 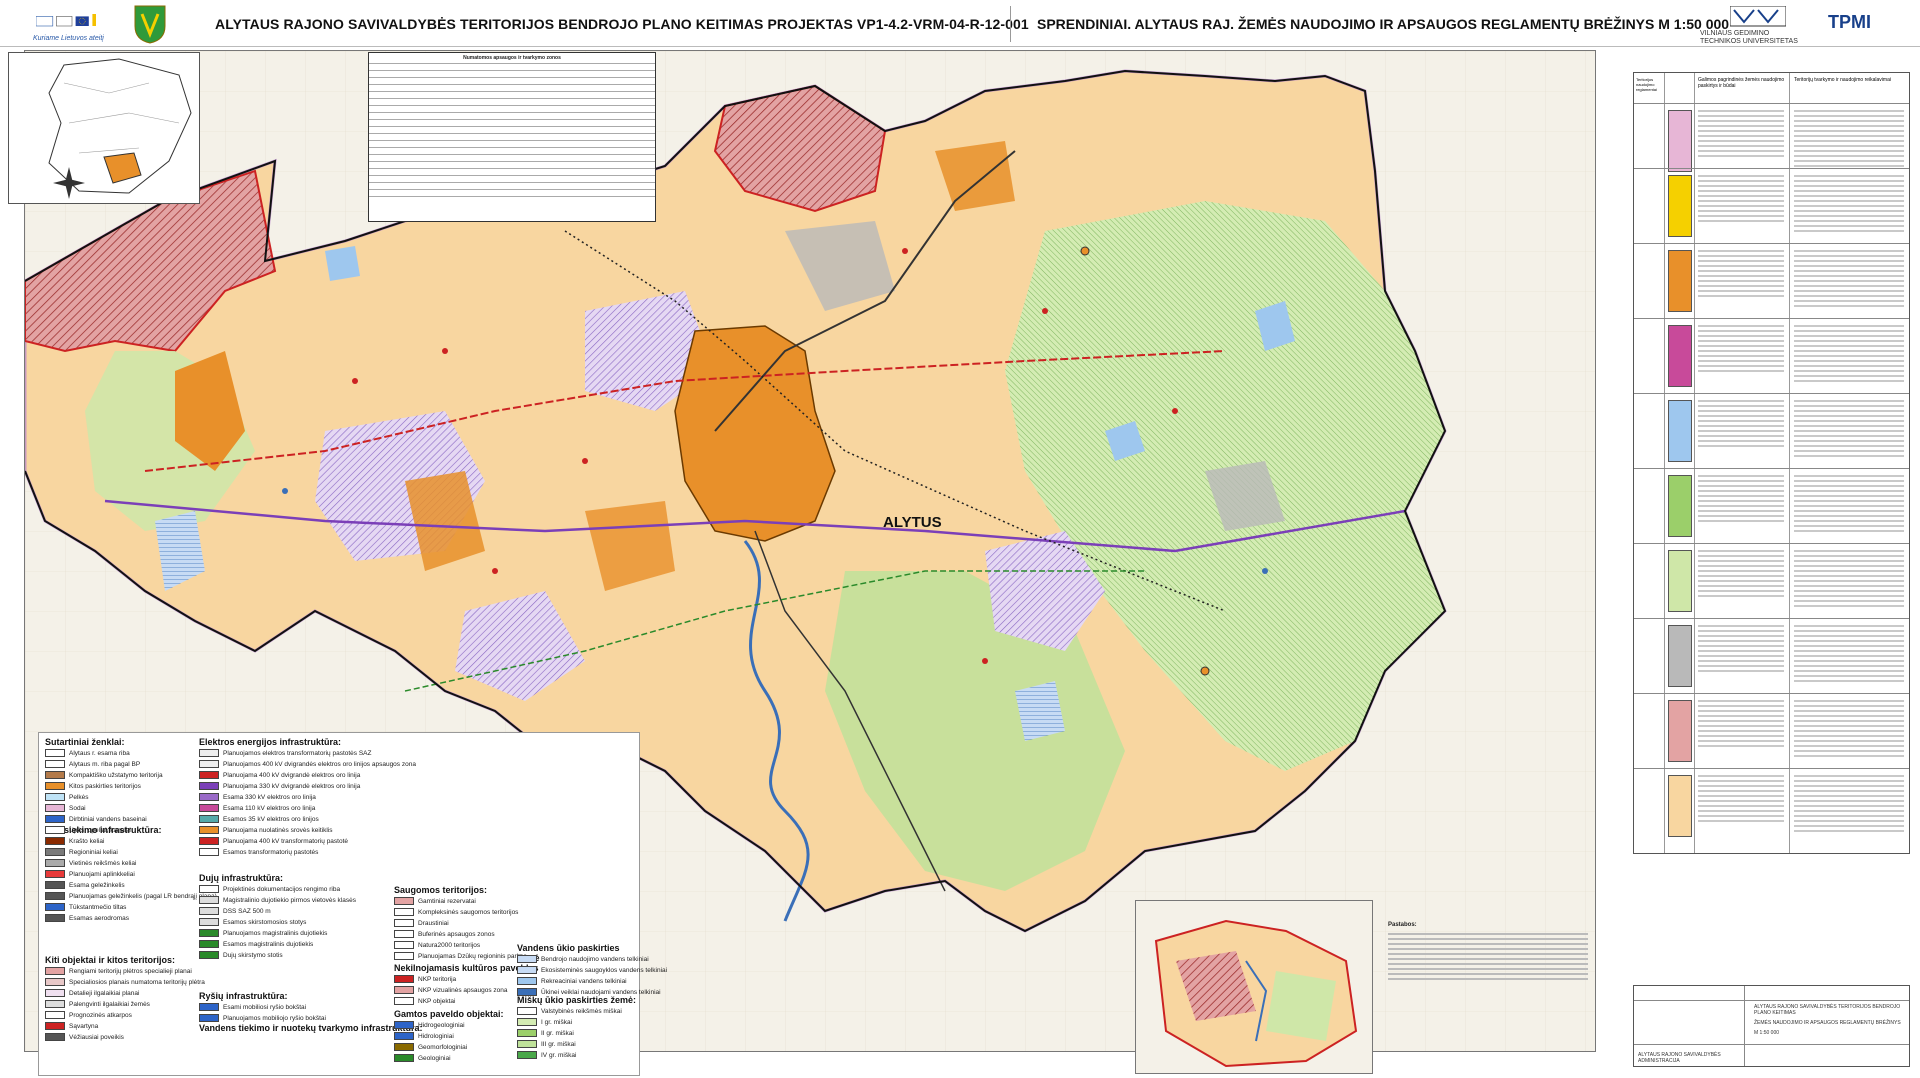 What do you see at coordinates (275, 933) in the screenshot?
I see `legend-label: Planuojamos magistralinis dujotiekis` at bounding box center [275, 933].